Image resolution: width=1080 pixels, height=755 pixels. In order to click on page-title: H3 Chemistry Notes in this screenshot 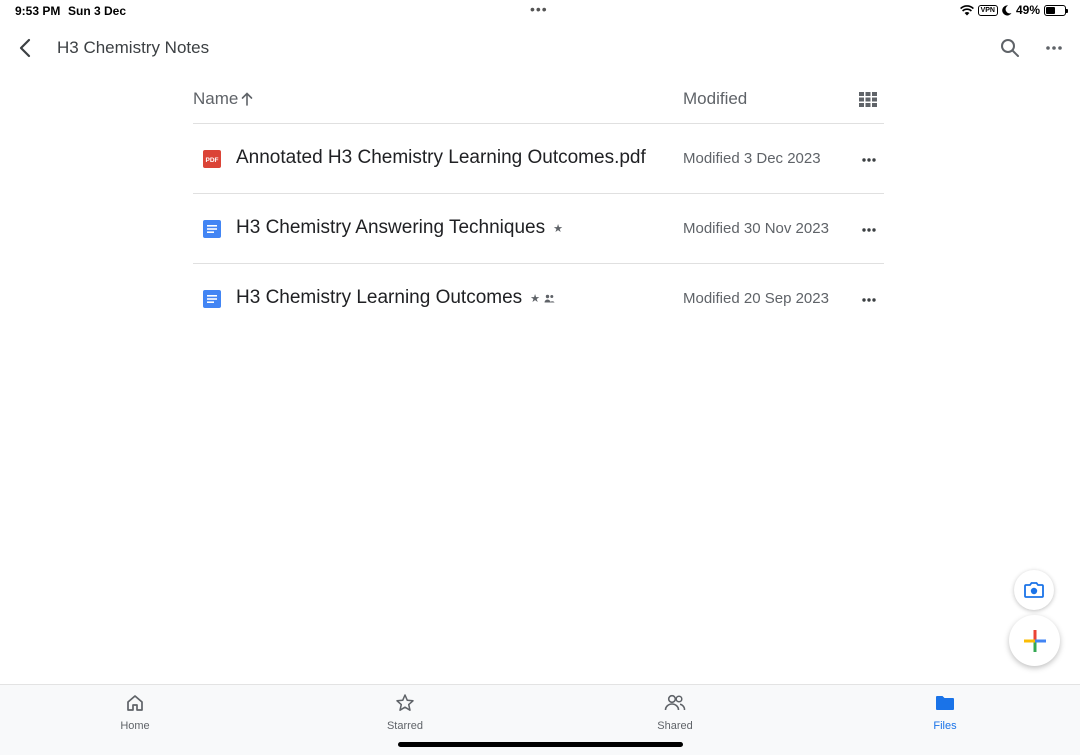, I will do `click(133, 47)`.